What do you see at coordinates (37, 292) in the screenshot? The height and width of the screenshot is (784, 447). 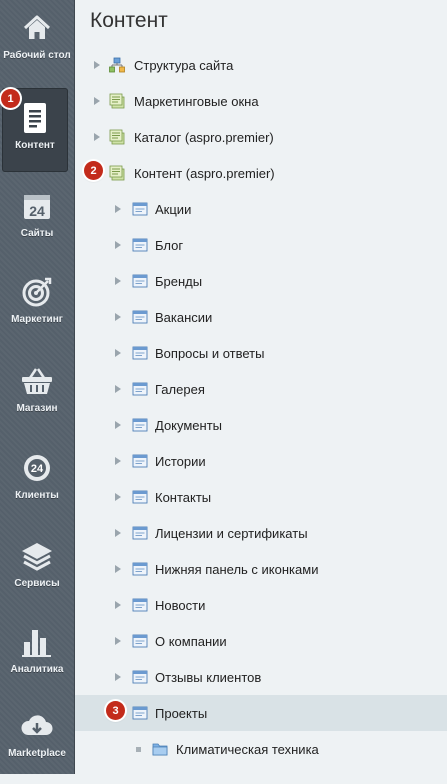 I see `target-icon` at bounding box center [37, 292].